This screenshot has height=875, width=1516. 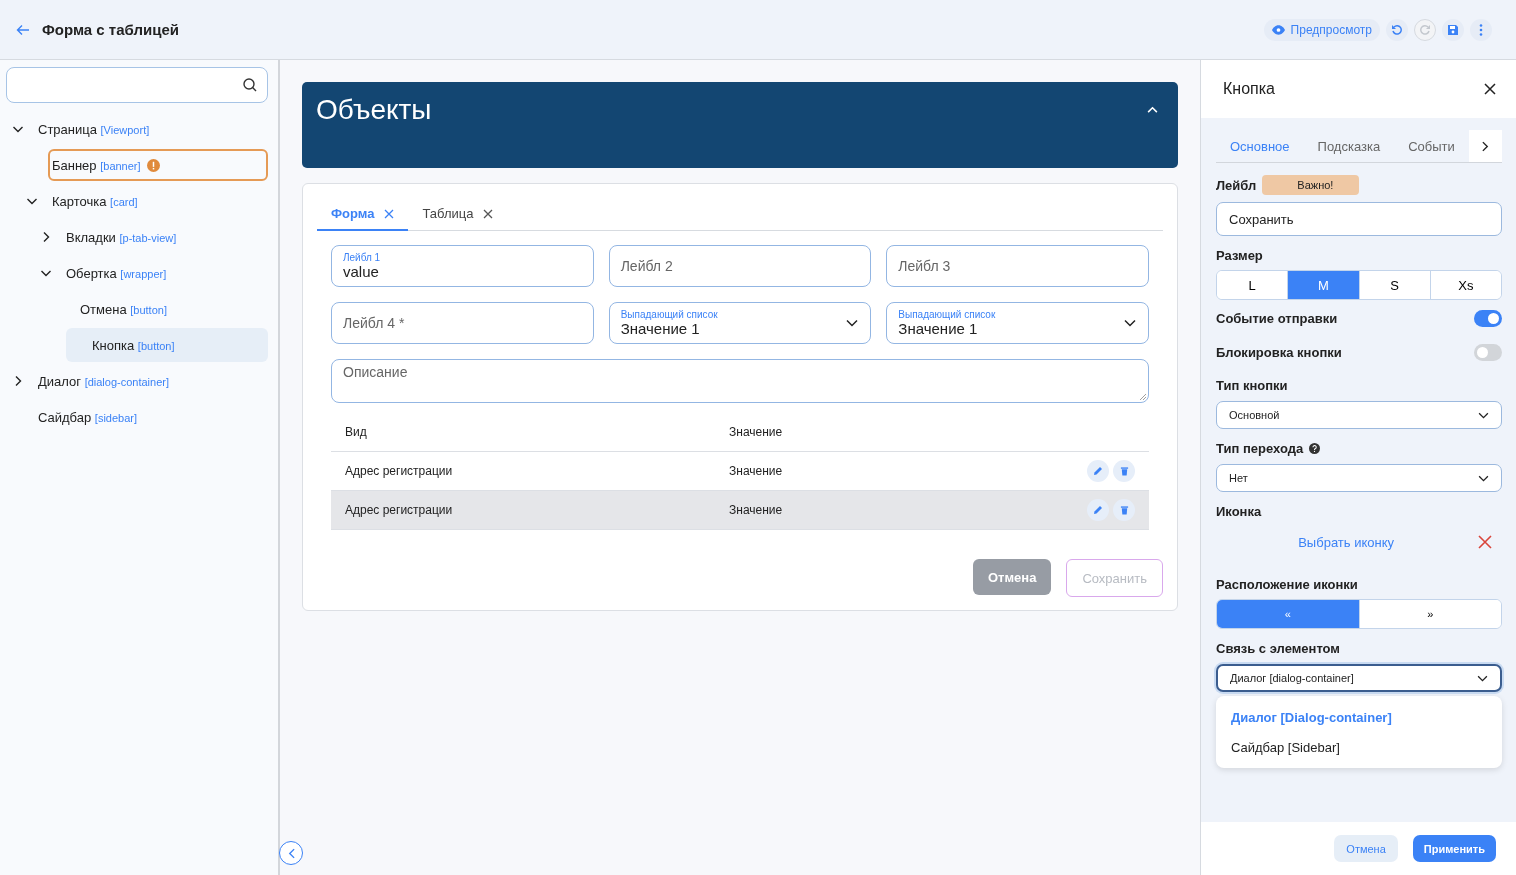 What do you see at coordinates (1236, 185) in the screenshot?
I see `field-label: Лейбл` at bounding box center [1236, 185].